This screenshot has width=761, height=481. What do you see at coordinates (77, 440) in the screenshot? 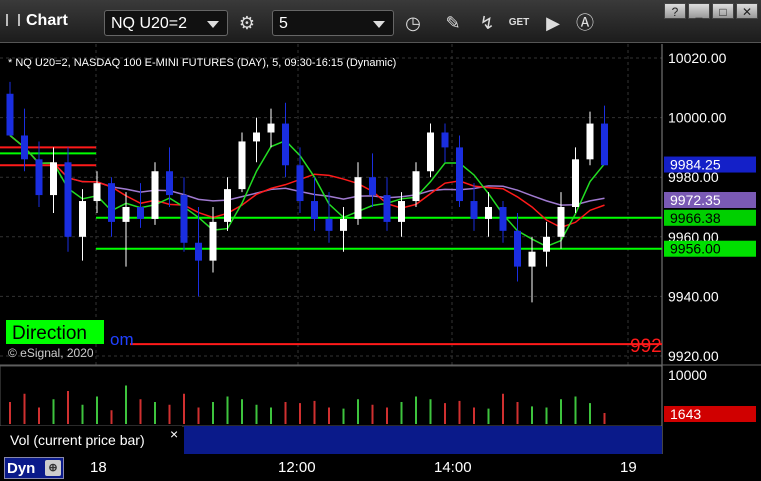
I see `volume-label: Vol (current price bar)` at bounding box center [77, 440].